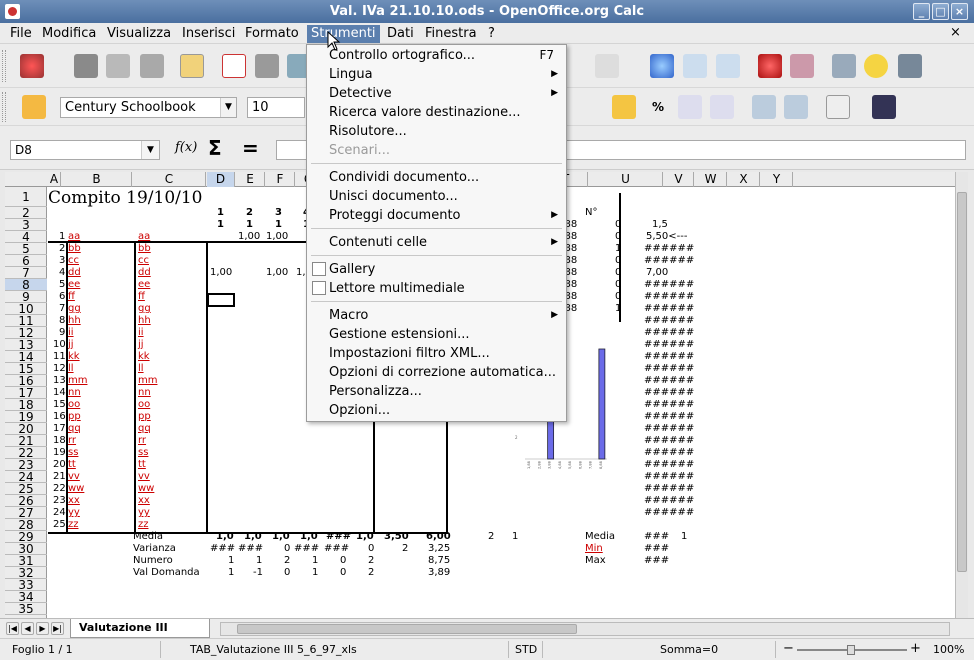  What do you see at coordinates (679, 179) in the screenshot?
I see `column-header-v: V` at bounding box center [679, 179].